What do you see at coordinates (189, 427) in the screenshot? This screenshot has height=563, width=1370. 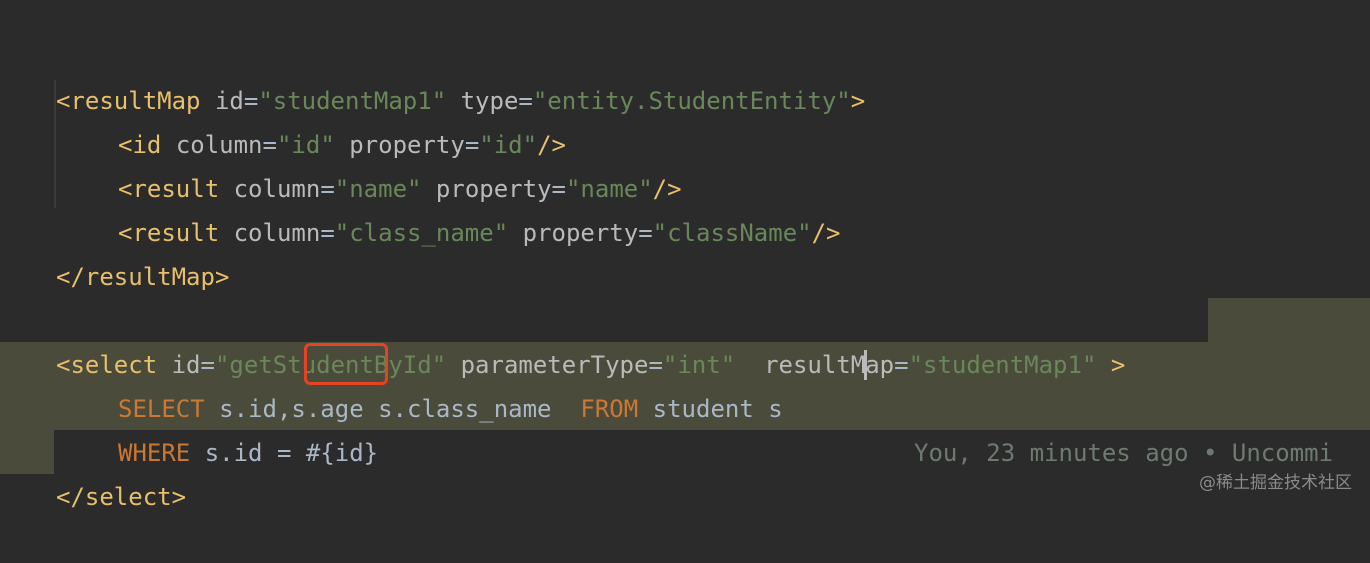 I see `code-line: WHERE s.id = #{id}` at bounding box center [189, 427].